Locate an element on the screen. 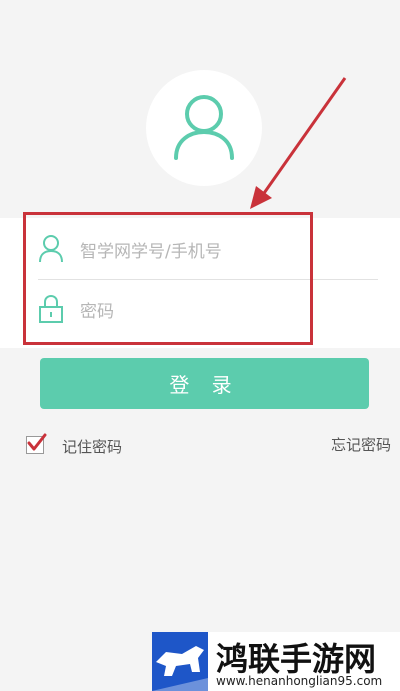 This screenshot has width=400, height=691. user-avatar-icon is located at coordinates (204, 127).